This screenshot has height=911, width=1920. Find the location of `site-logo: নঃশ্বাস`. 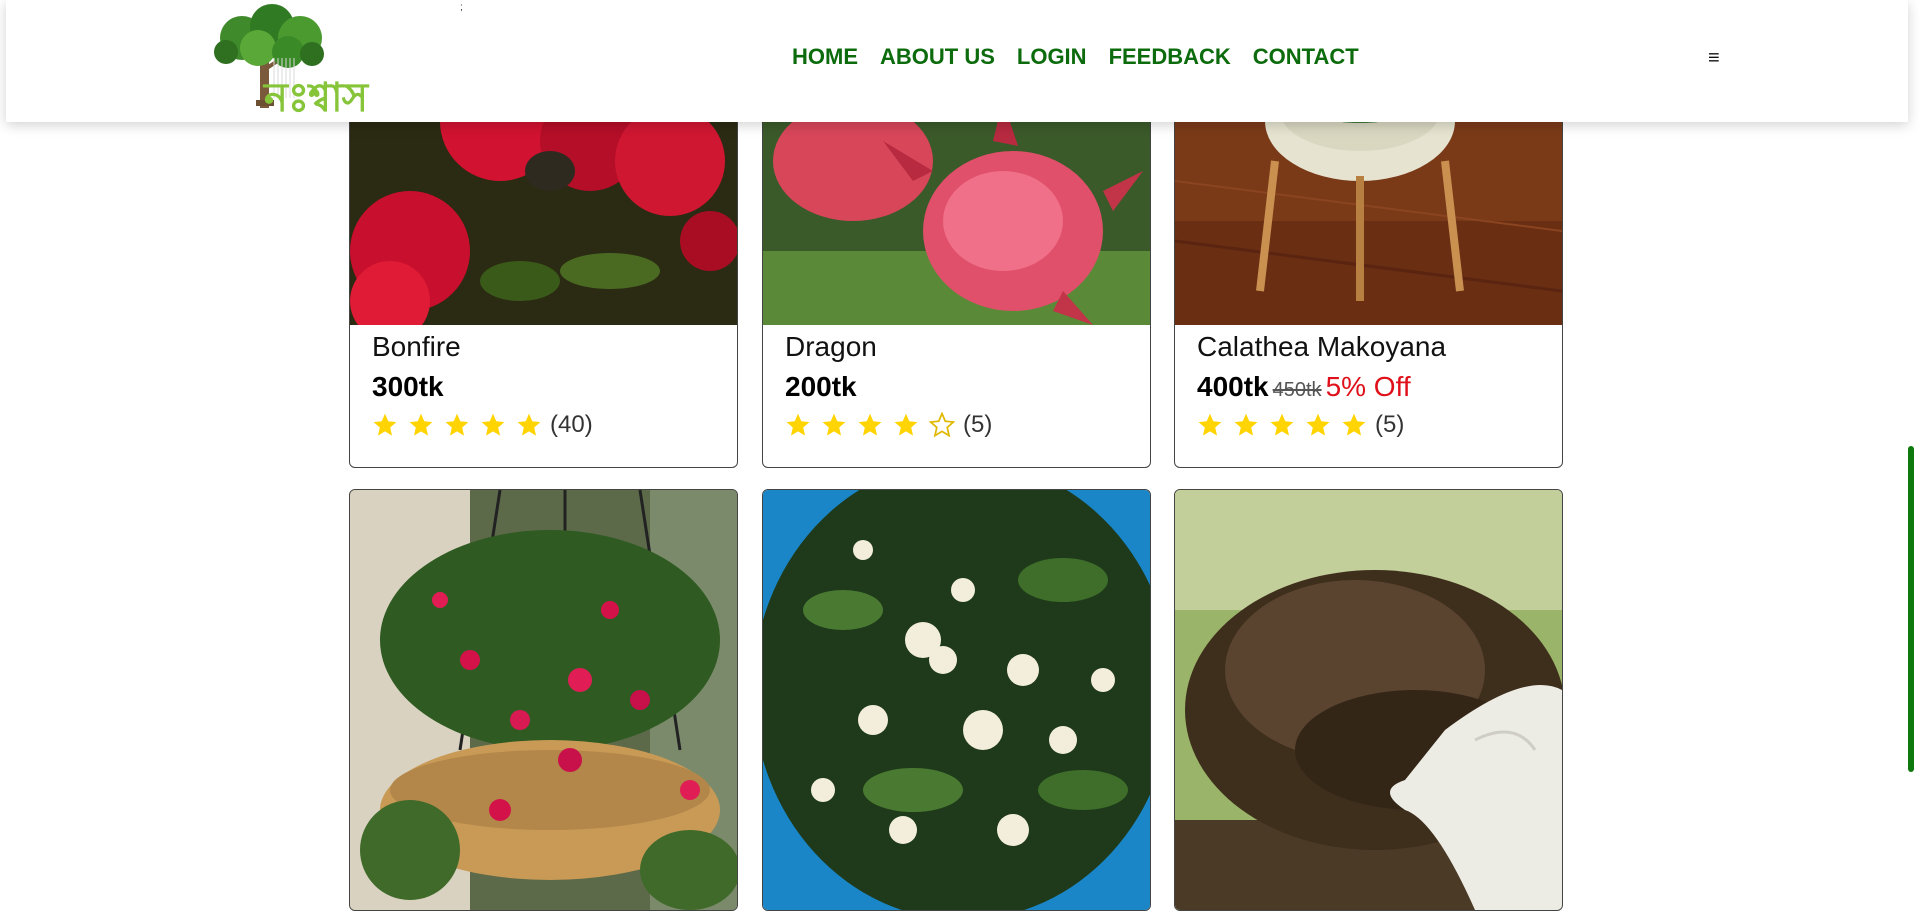

site-logo: নঃশ্বাস is located at coordinates (312, 62).